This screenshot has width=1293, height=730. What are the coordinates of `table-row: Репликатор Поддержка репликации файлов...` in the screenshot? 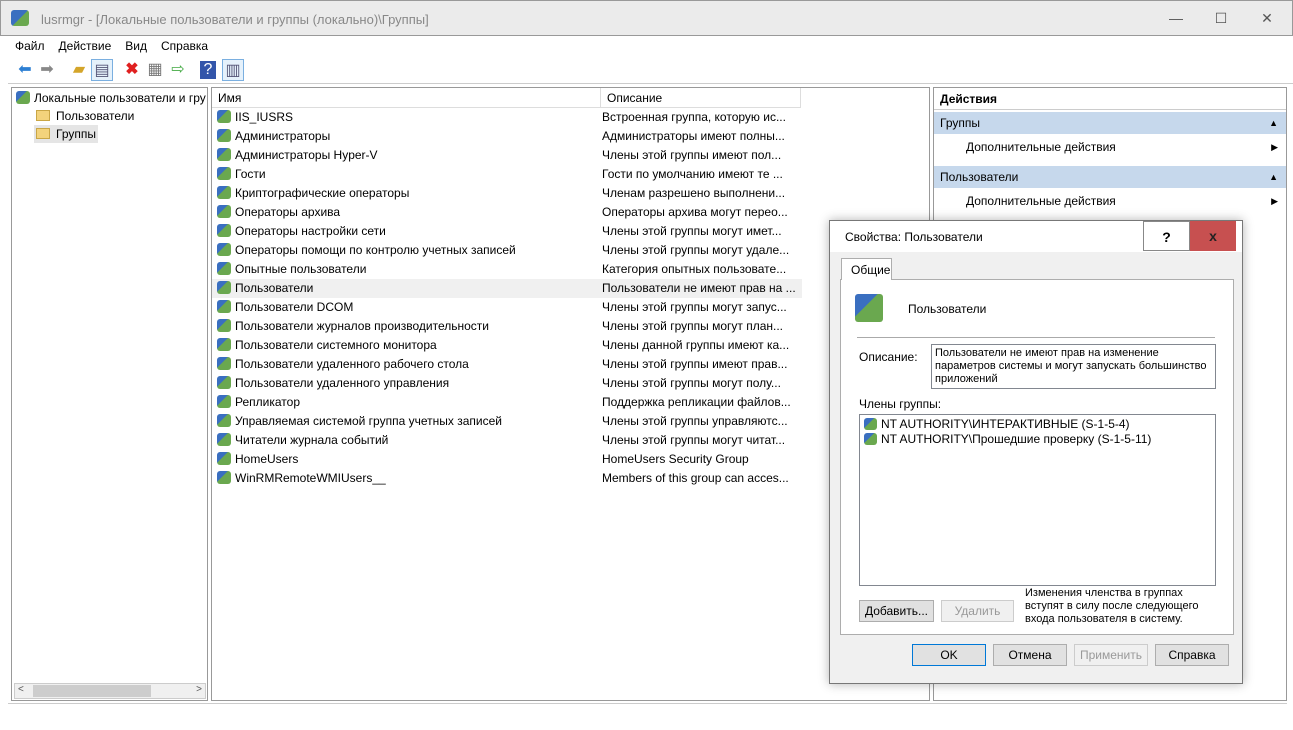 It's located at (507, 402).